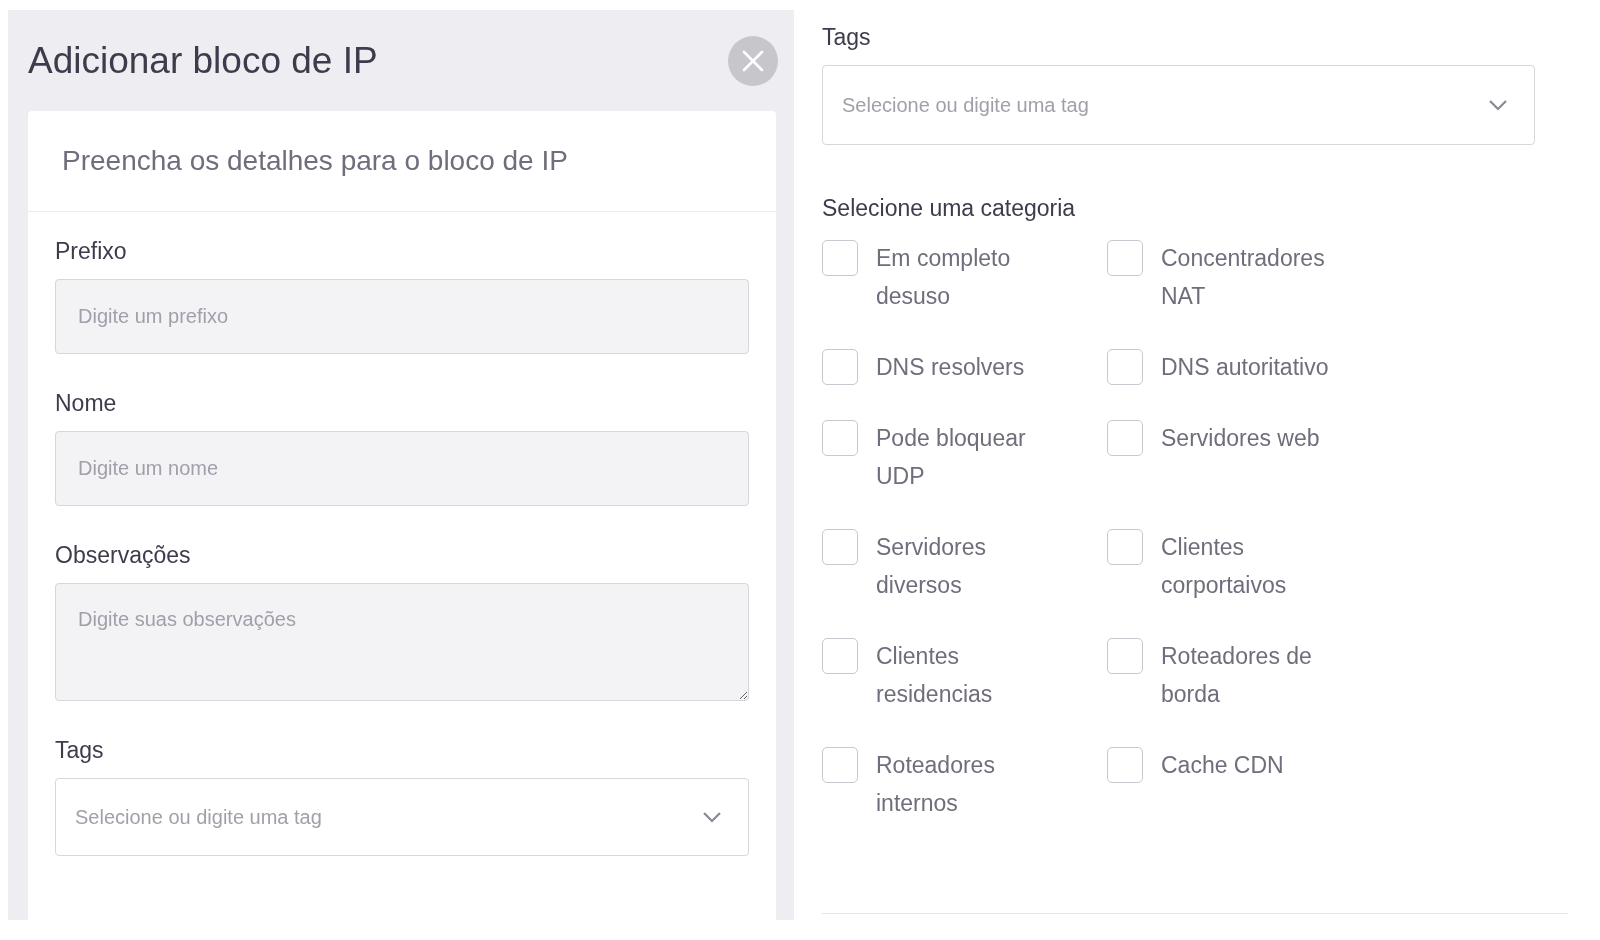 The image size is (1600, 940). Describe the element at coordinates (91, 251) in the screenshot. I see `field-label: Prefixo` at that location.